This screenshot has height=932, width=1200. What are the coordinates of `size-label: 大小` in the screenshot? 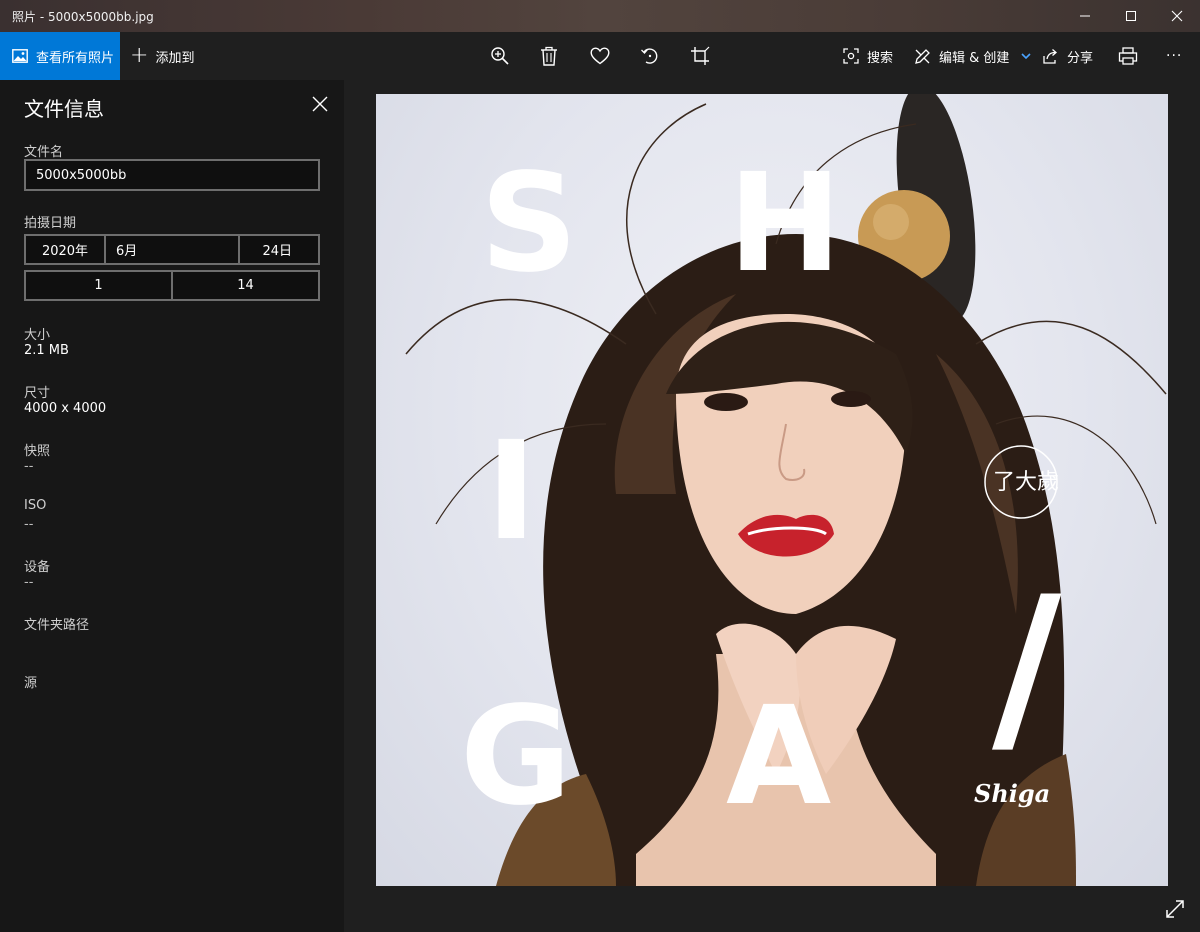 It's located at (37, 335).